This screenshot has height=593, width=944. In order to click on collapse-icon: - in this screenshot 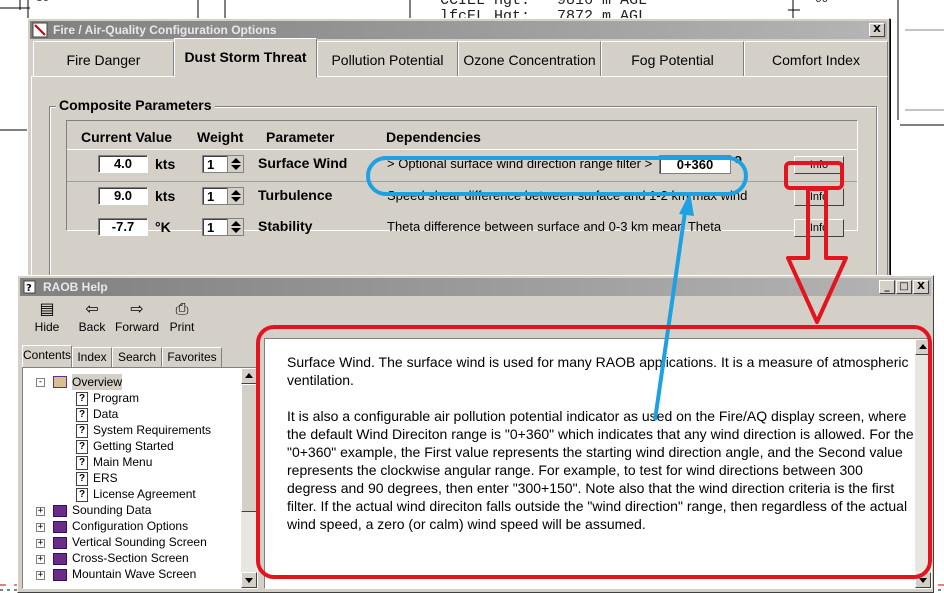, I will do `click(40, 382)`.